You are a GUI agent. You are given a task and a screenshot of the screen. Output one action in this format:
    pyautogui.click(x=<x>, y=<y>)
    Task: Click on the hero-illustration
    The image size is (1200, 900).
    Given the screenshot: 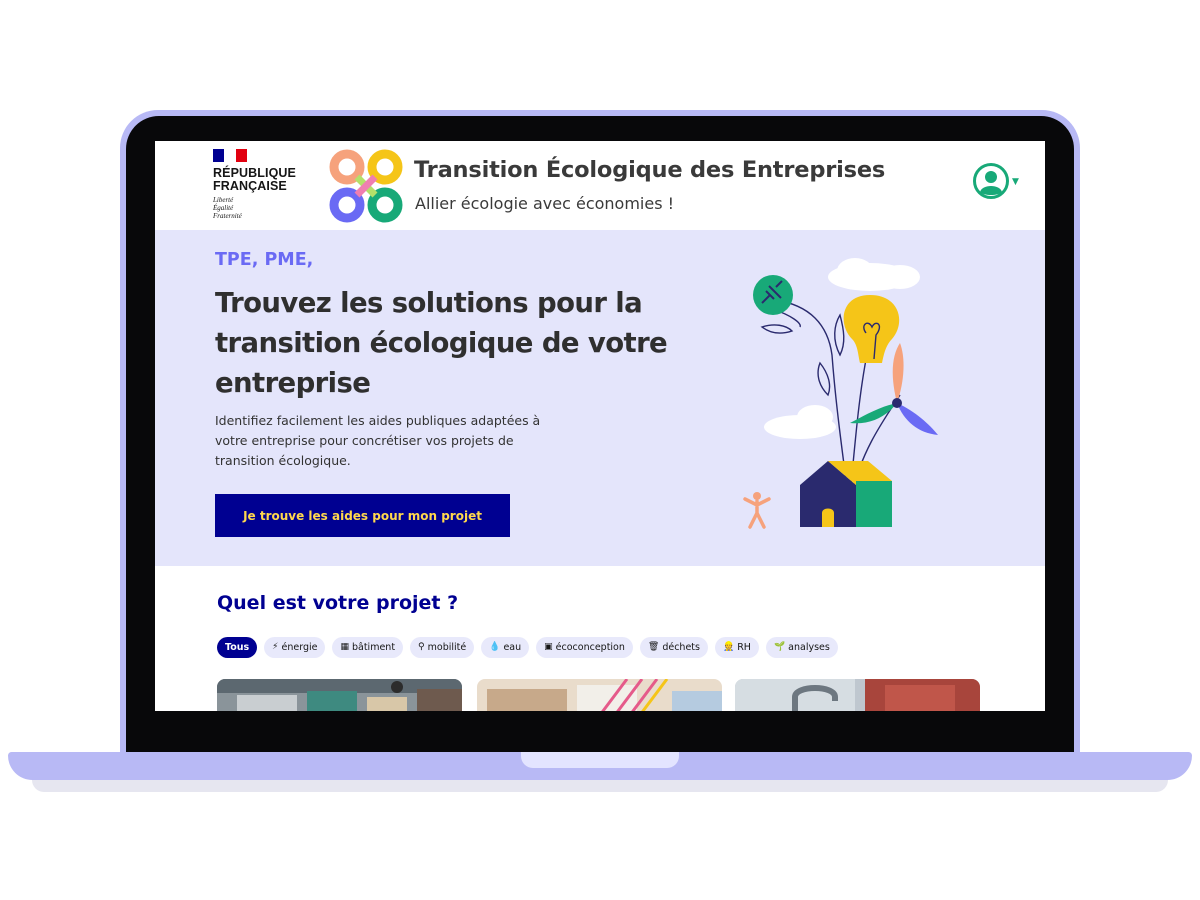 What is the action you would take?
    pyautogui.click(x=840, y=393)
    